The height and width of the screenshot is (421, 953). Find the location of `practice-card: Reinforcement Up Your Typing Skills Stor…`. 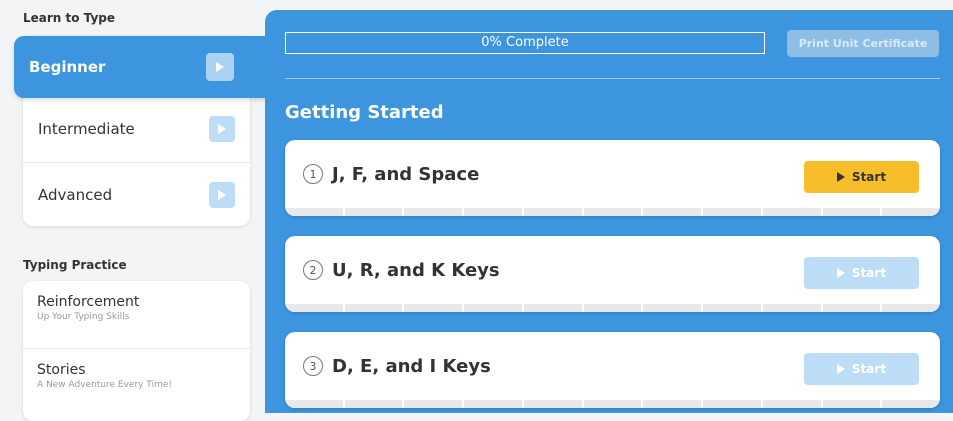

practice-card: Reinforcement Up Your Typing Skills Stor… is located at coordinates (136, 351).